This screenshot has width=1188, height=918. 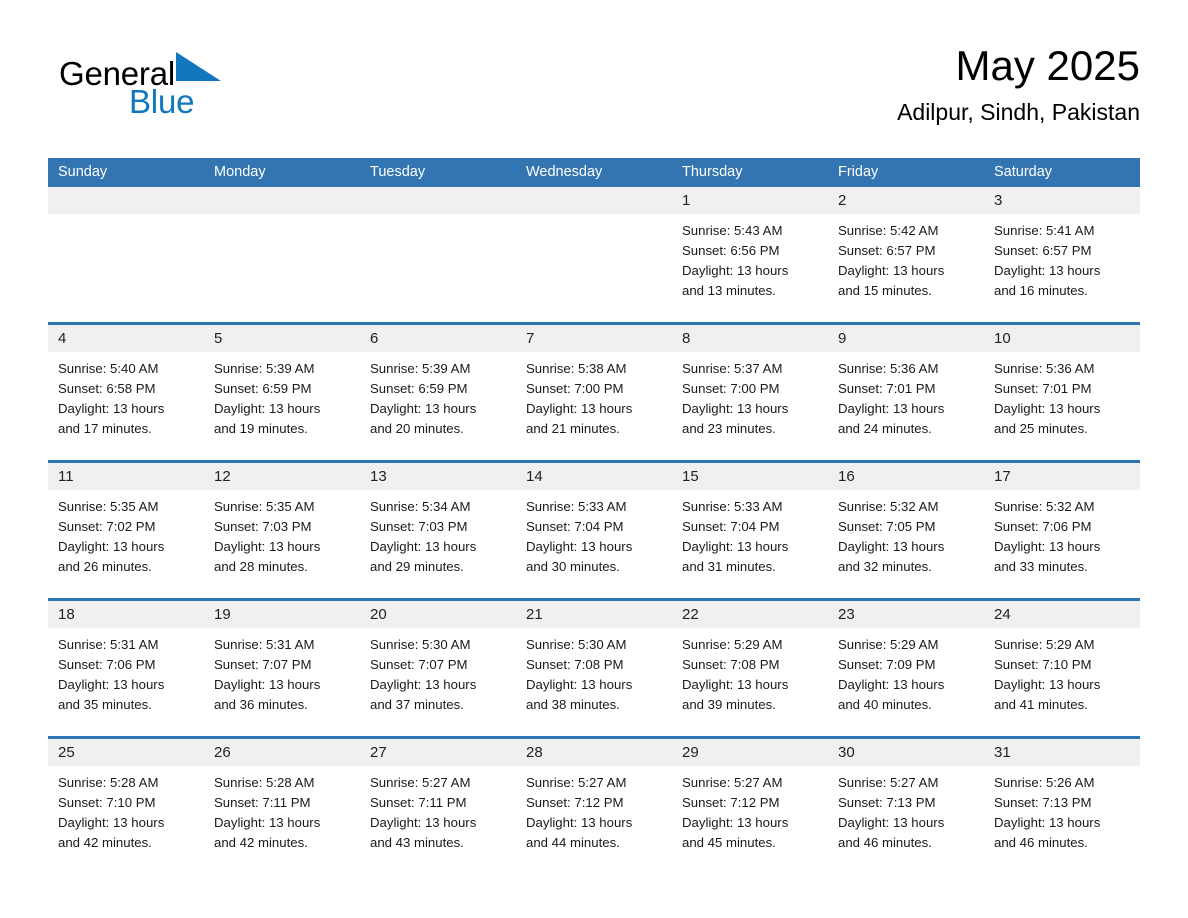 What do you see at coordinates (732, 644) in the screenshot?
I see `sunrise-text: Sunrise: 5:29 AM` at bounding box center [732, 644].